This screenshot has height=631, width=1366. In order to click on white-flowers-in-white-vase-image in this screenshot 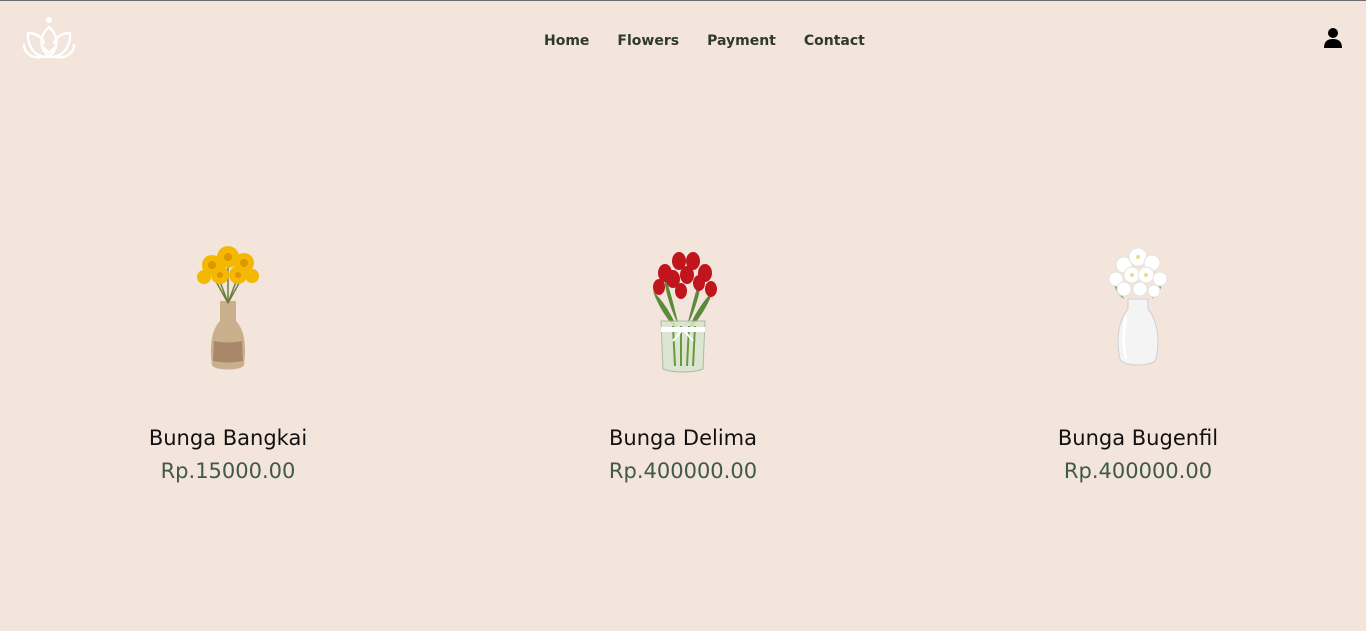, I will do `click(1138, 306)`.